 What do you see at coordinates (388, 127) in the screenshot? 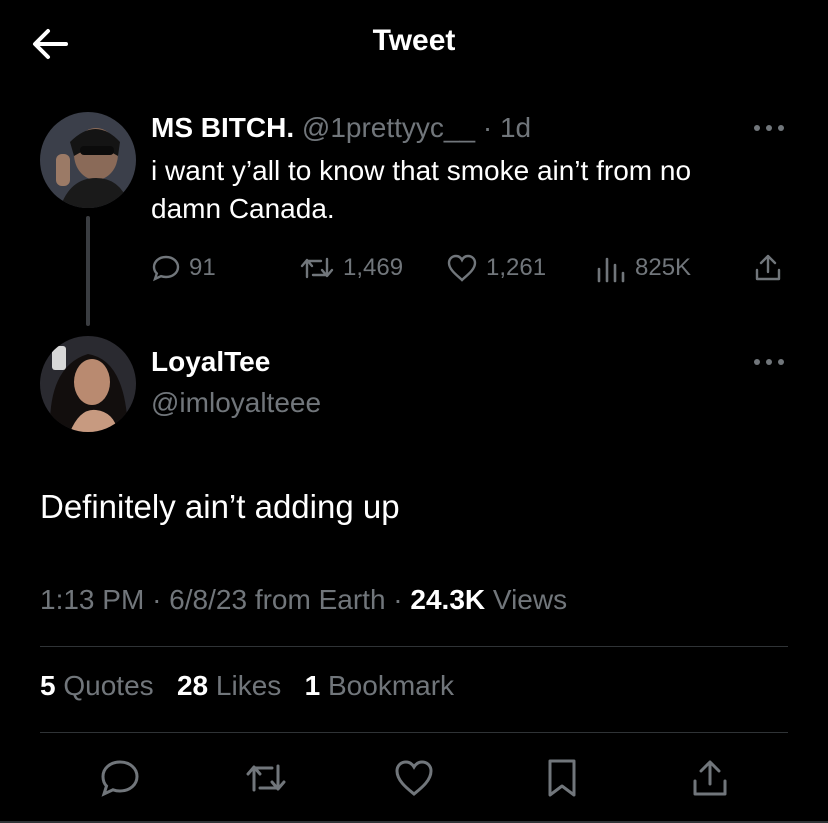
I see `handle: @1prettyyc__` at bounding box center [388, 127].